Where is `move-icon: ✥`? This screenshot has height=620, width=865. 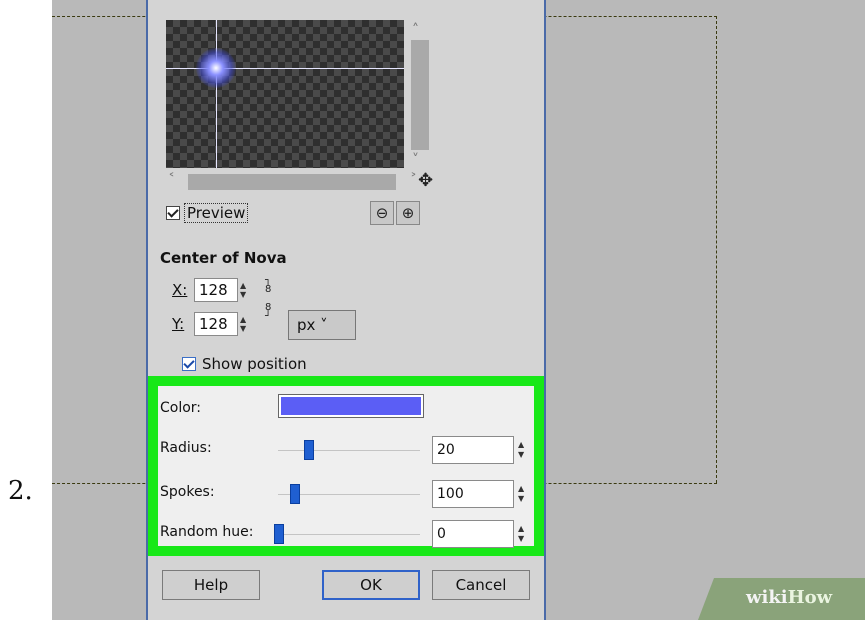
move-icon: ✥ is located at coordinates (425, 180).